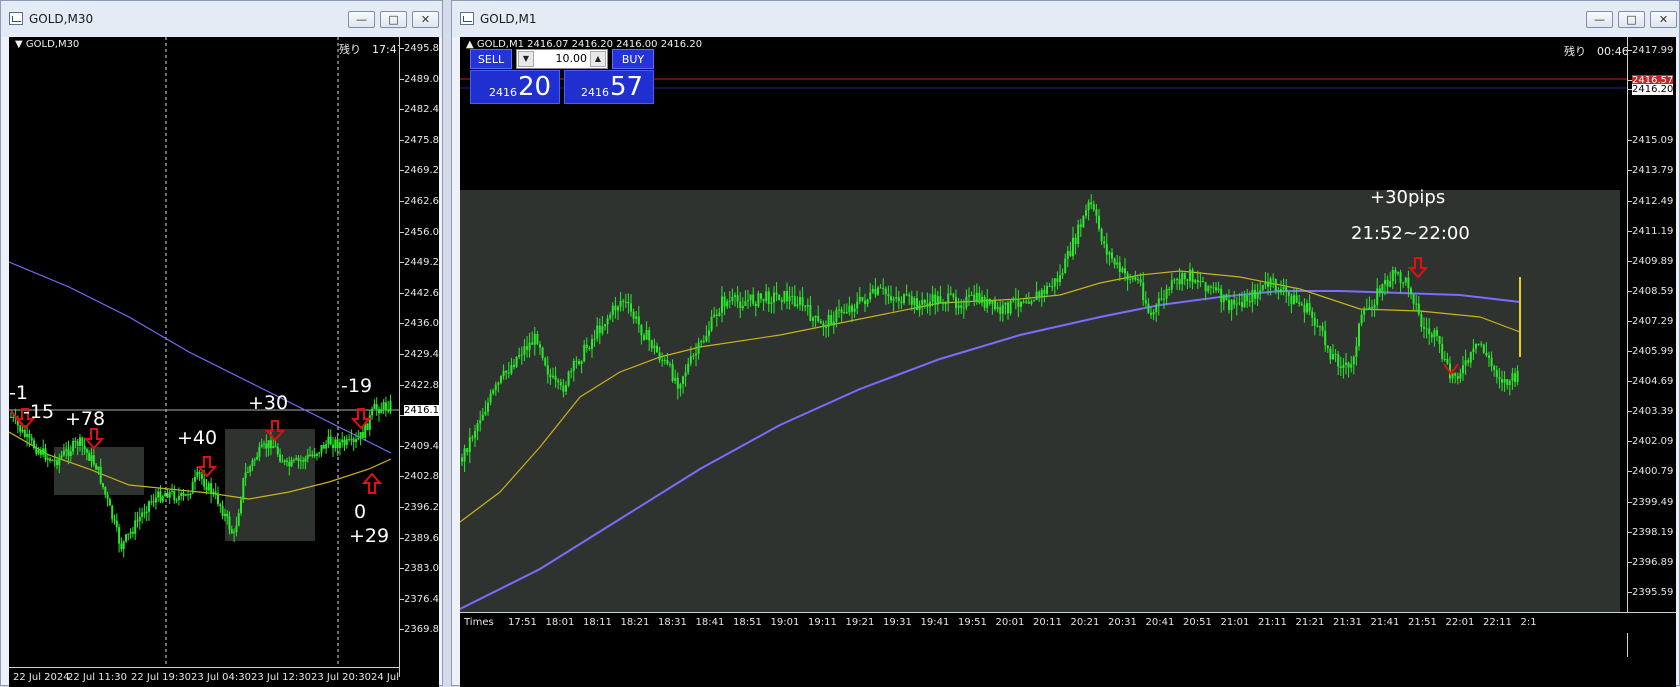  What do you see at coordinates (1653, 321) in the screenshot?
I see `price-tick-label: 2407.29` at bounding box center [1653, 321].